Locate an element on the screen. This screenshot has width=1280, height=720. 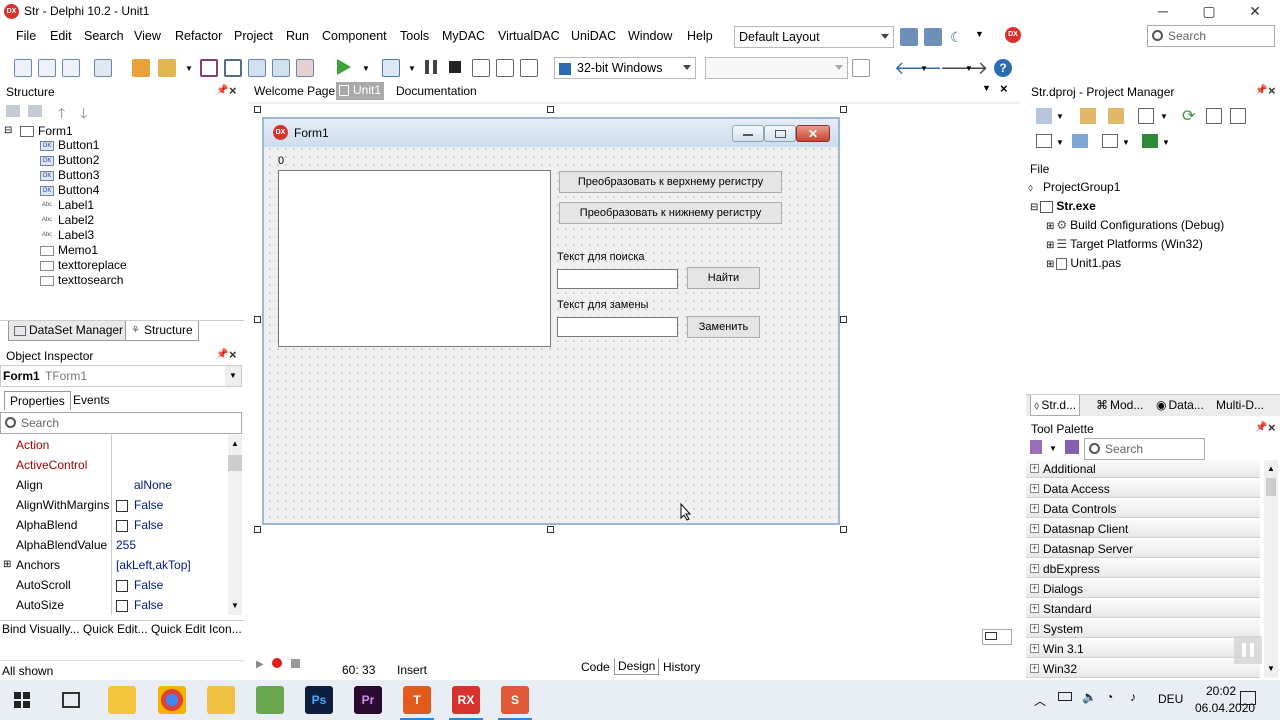
palette-category: + Additional is located at coordinates (1143, 469).